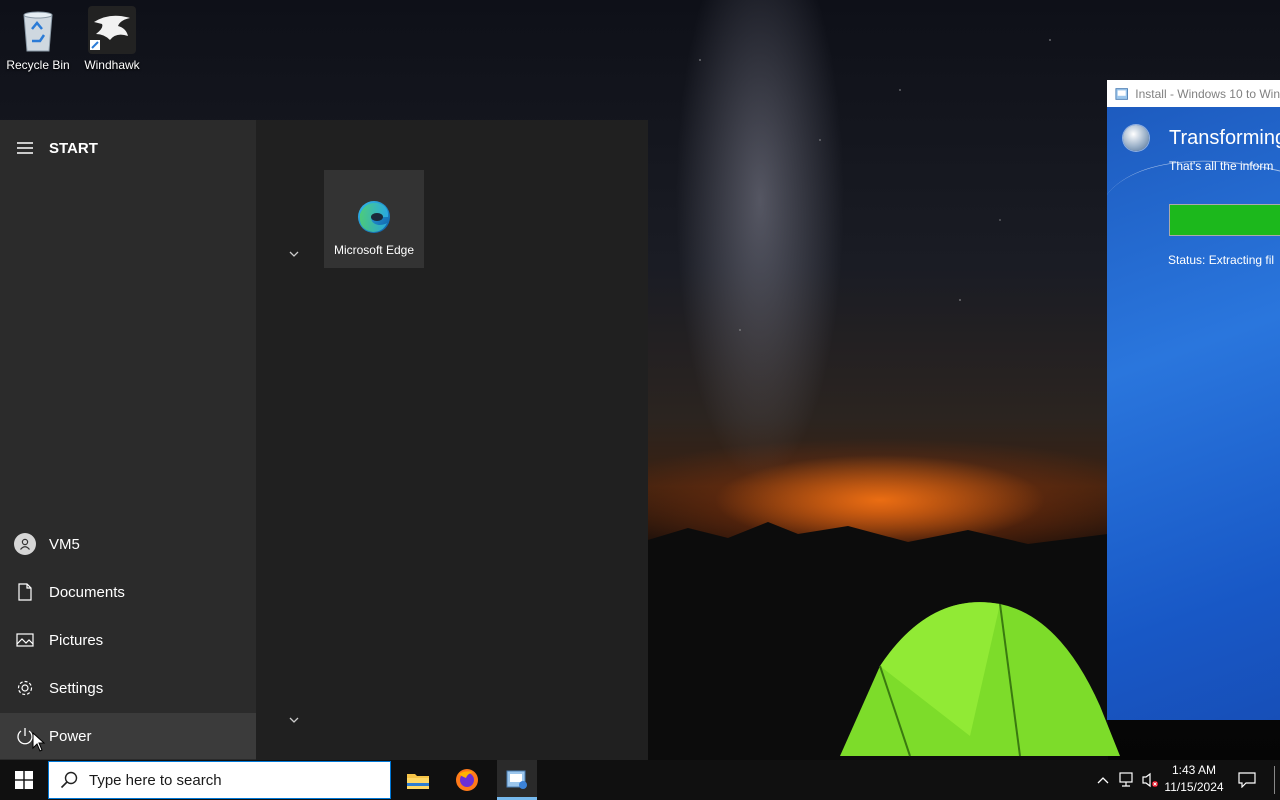  I want to click on desktop-icon-recycle-bin: Recycle Bin, so click(38, 38).